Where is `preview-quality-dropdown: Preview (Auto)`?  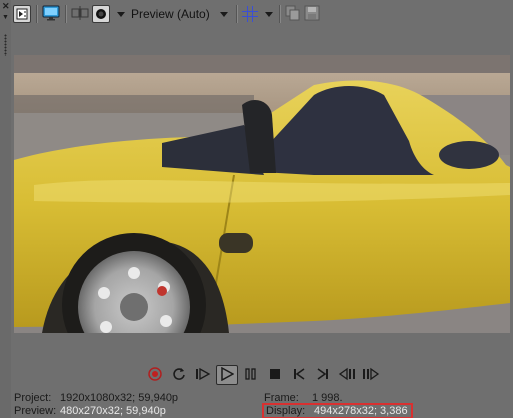 preview-quality-dropdown: Preview (Auto) is located at coordinates (181, 14).